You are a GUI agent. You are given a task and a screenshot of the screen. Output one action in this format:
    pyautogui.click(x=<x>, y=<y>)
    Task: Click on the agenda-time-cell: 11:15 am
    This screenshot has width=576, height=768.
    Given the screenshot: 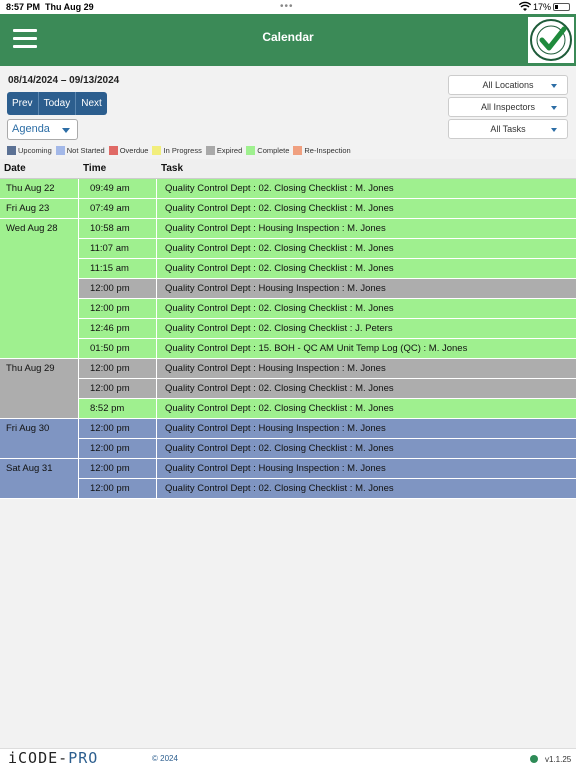 What is the action you would take?
    pyautogui.click(x=118, y=269)
    